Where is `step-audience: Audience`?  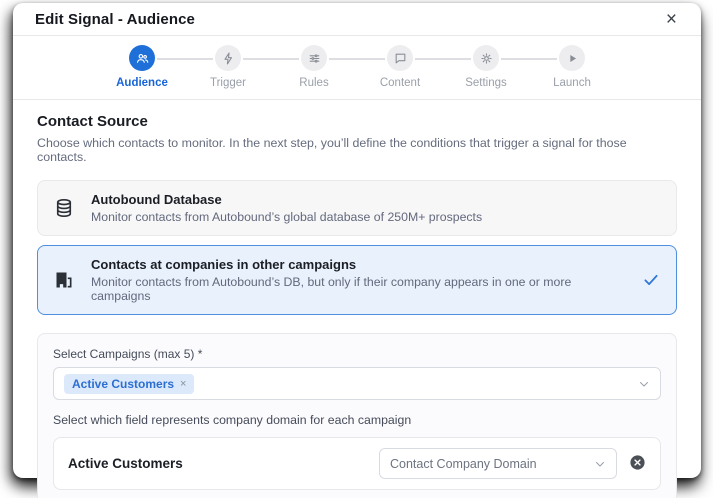
step-audience: Audience is located at coordinates (142, 67).